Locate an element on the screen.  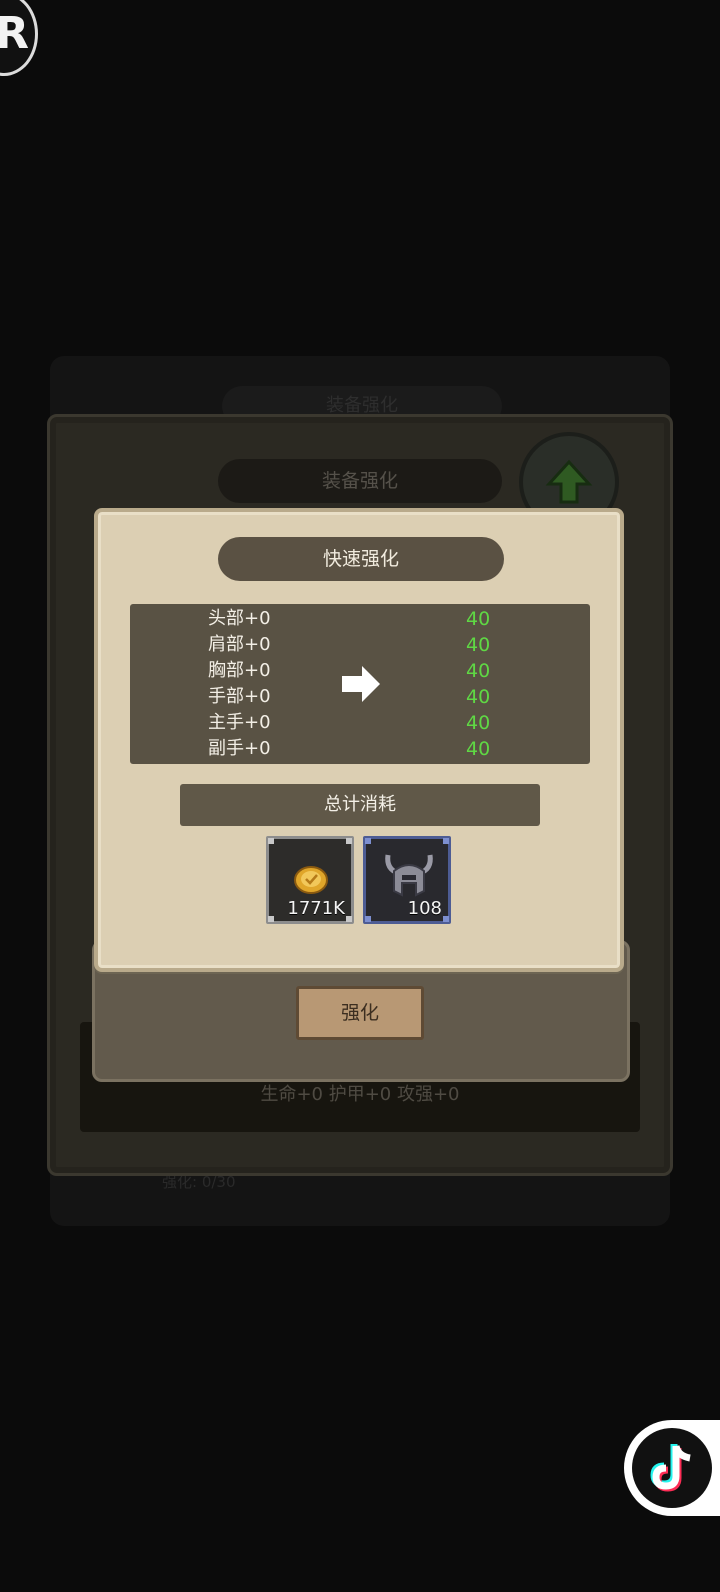
list-item-hands: 手部+0 is located at coordinates (239, 696).